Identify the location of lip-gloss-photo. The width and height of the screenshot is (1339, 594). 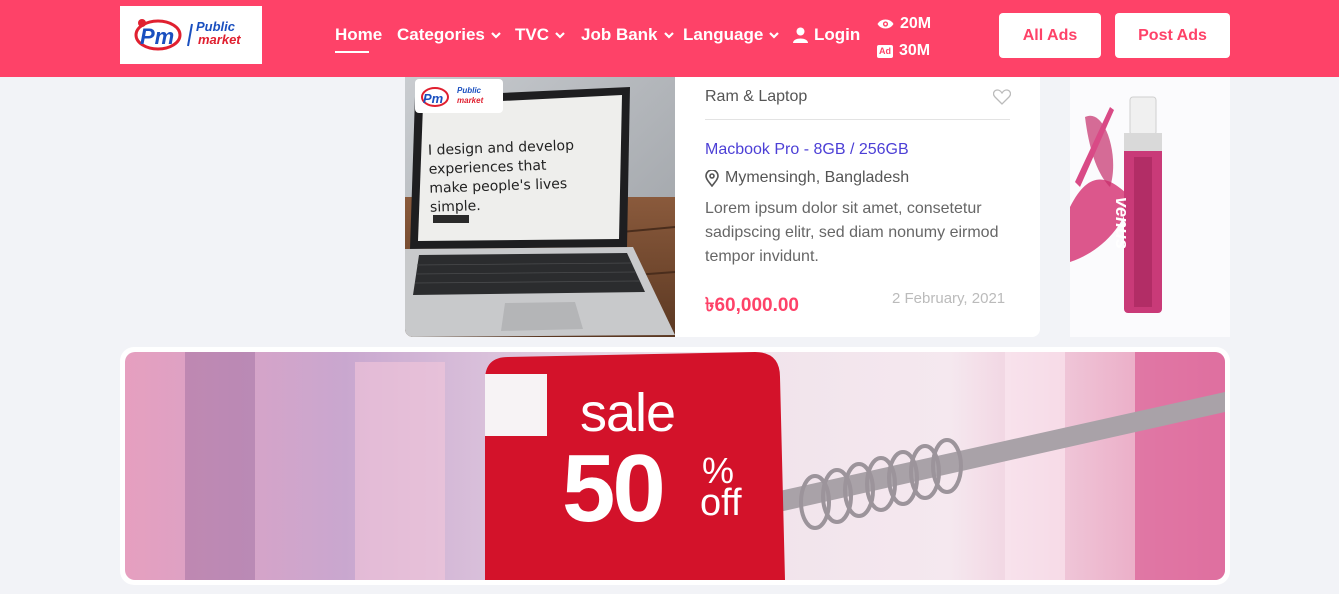
(1116, 204).